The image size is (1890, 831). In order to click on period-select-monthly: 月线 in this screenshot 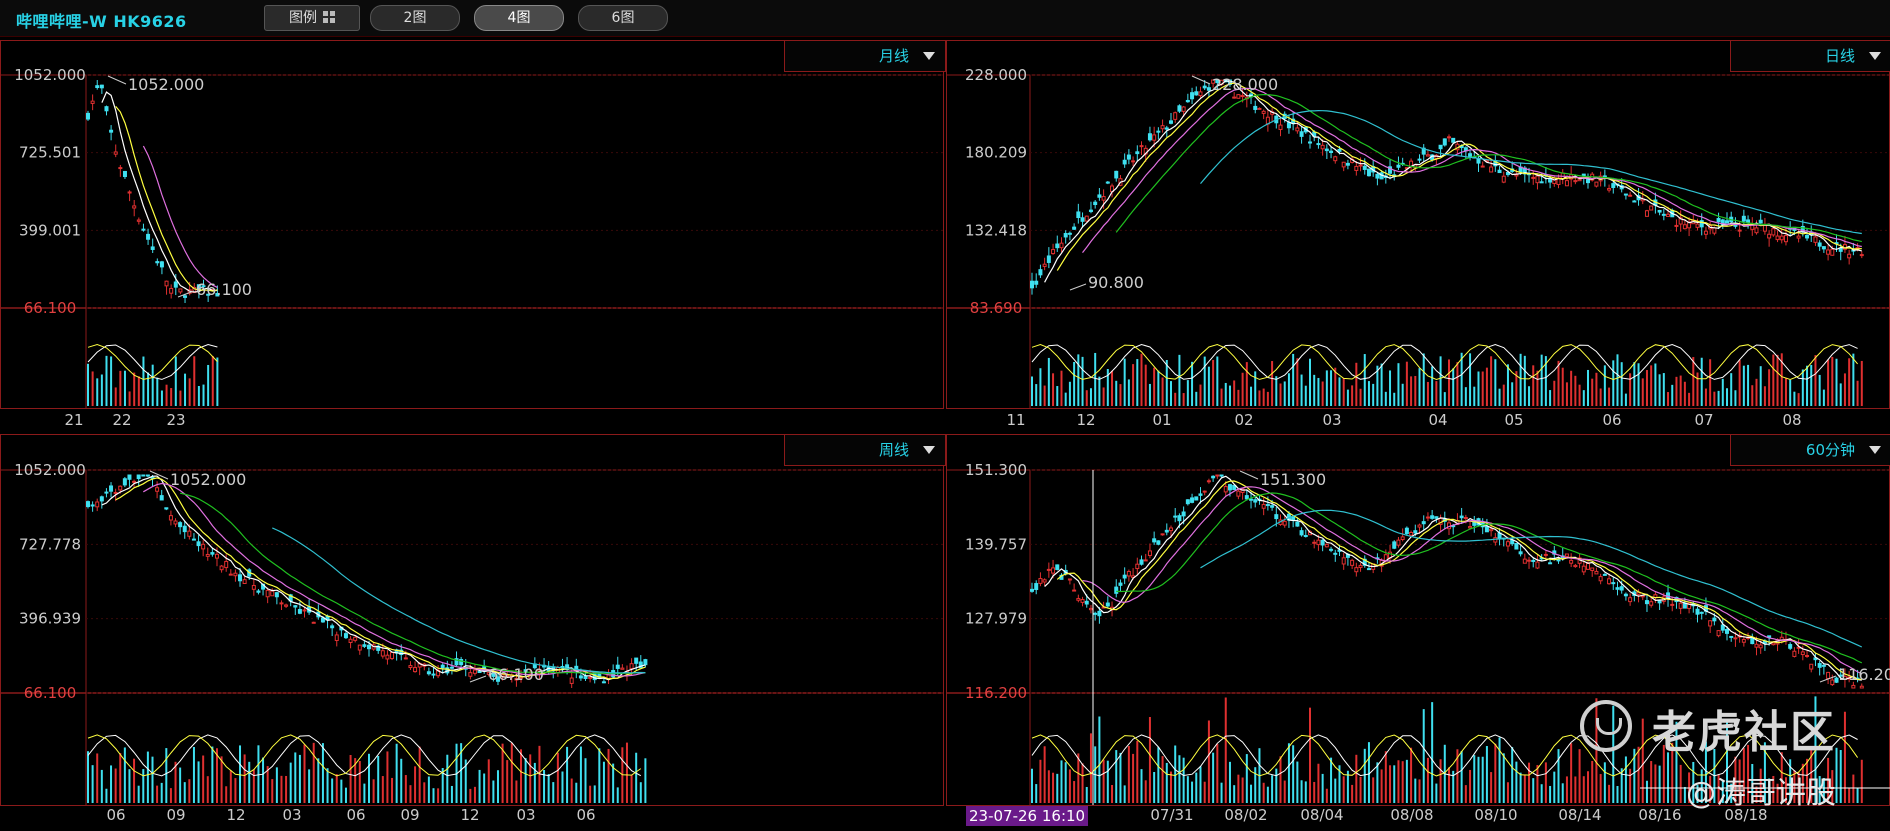, I will do `click(865, 56)`.